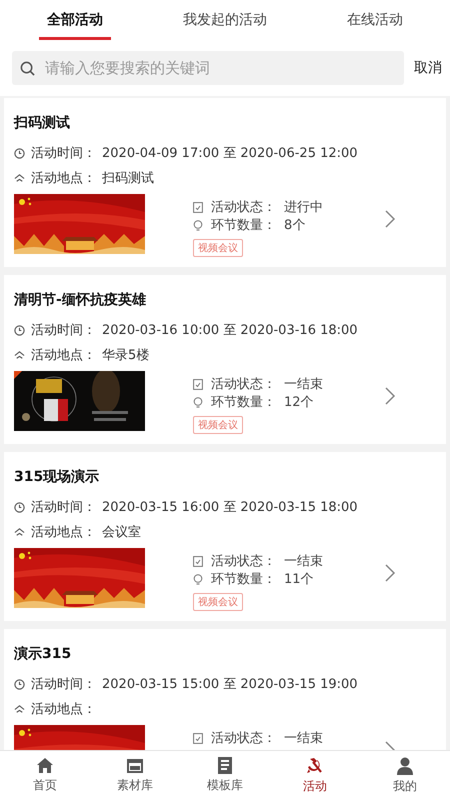 The image size is (450, 800). Describe the element at coordinates (230, 684) in the screenshot. I see `activity-time: 2020-03-15 15:00 至 2020-03-15 19:00` at that location.